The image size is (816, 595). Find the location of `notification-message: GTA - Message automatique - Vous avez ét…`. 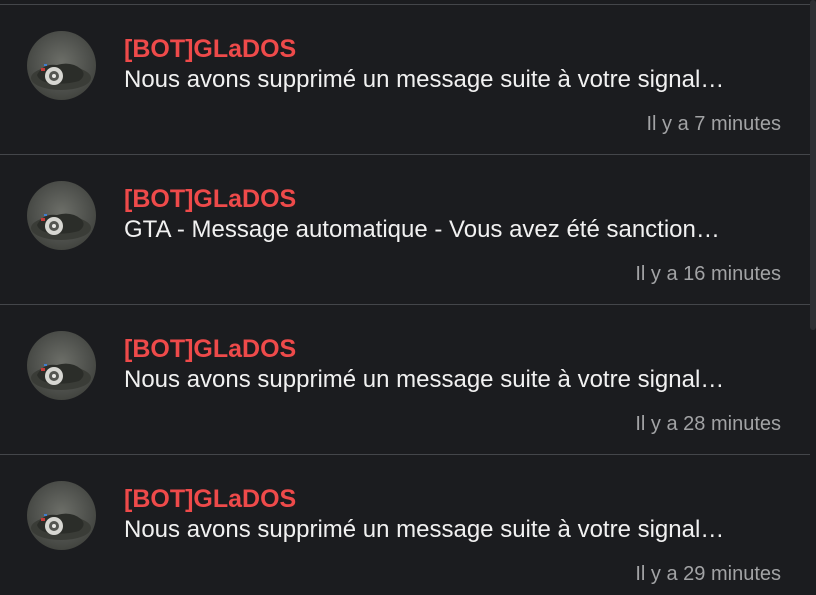

notification-message: GTA - Message automatique - Vous avez ét… is located at coordinates (422, 229).